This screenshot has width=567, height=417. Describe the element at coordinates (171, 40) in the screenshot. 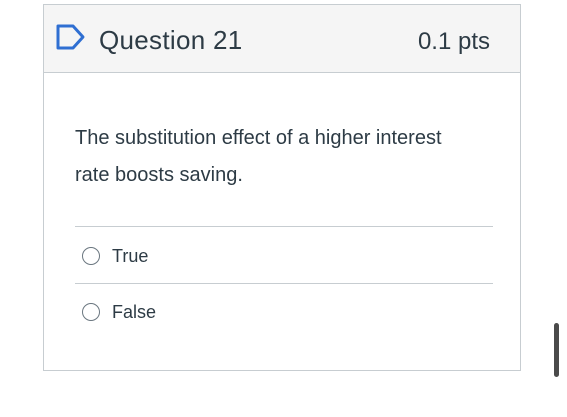

I see `question-title: Question 21` at that location.